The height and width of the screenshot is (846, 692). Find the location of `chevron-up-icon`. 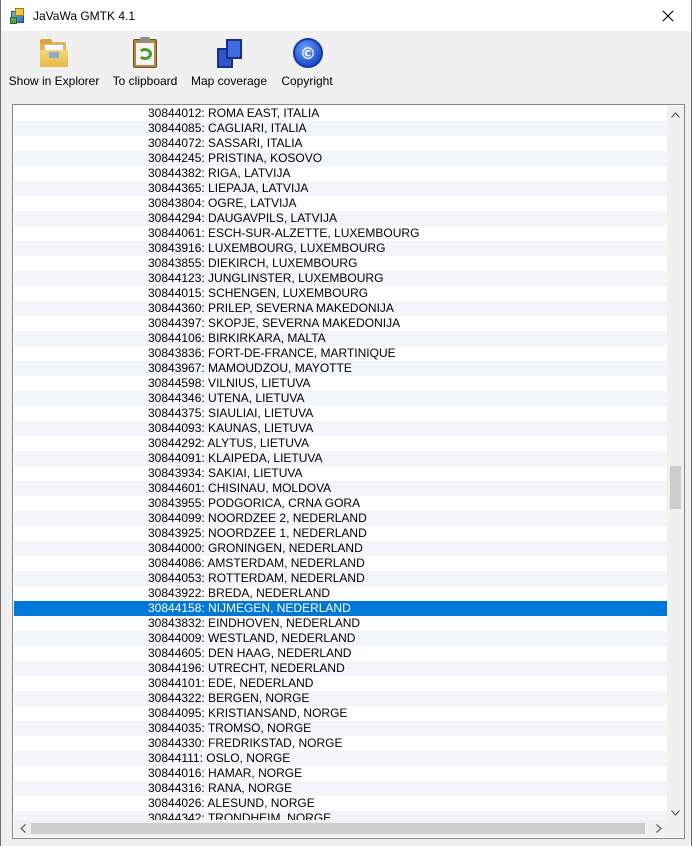

chevron-up-icon is located at coordinates (675, 114).